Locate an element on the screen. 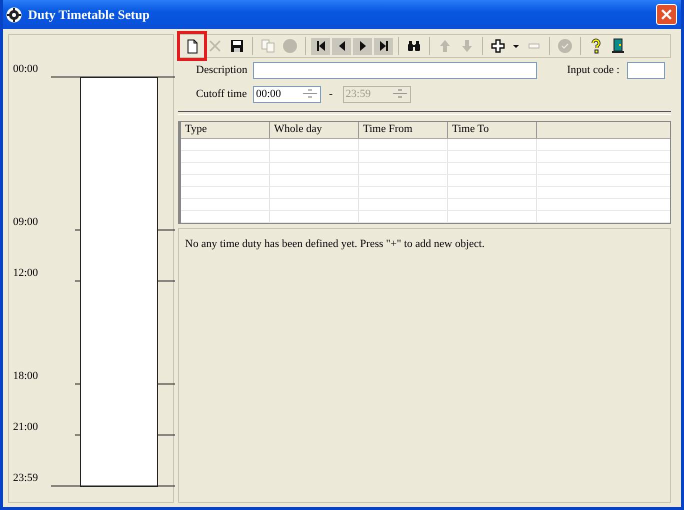 The width and height of the screenshot is (684, 510). field-label: Input code : is located at coordinates (594, 70).